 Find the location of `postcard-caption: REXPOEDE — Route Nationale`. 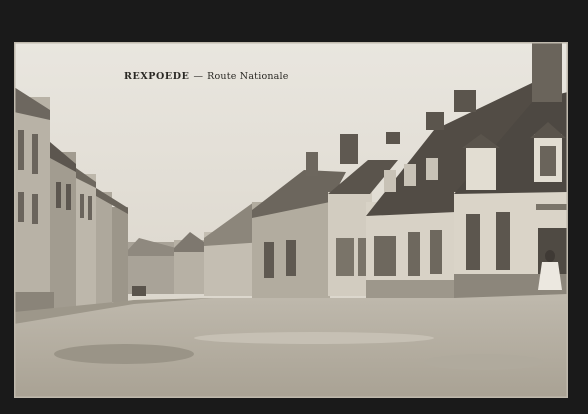

postcard-caption: REXPOEDE — Route Nationale is located at coordinates (206, 76).